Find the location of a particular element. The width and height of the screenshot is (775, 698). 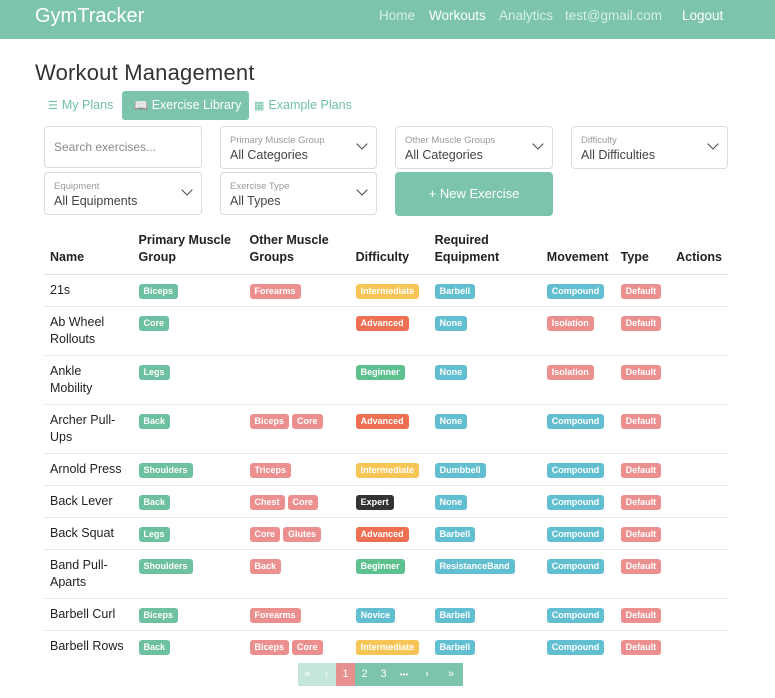

first-page-button: « is located at coordinates (307, 674).